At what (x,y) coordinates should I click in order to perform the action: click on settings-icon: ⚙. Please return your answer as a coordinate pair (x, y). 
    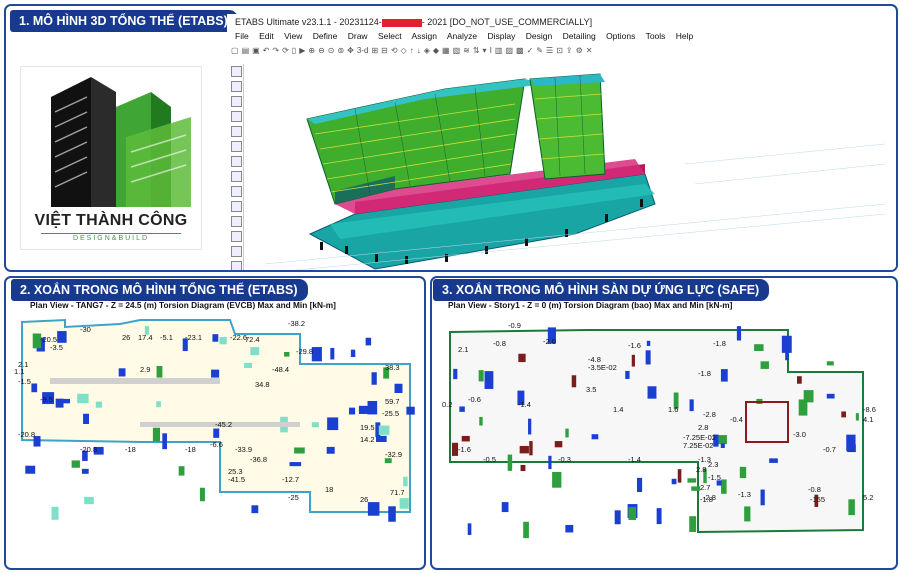
    Looking at the image, I should click on (579, 50).